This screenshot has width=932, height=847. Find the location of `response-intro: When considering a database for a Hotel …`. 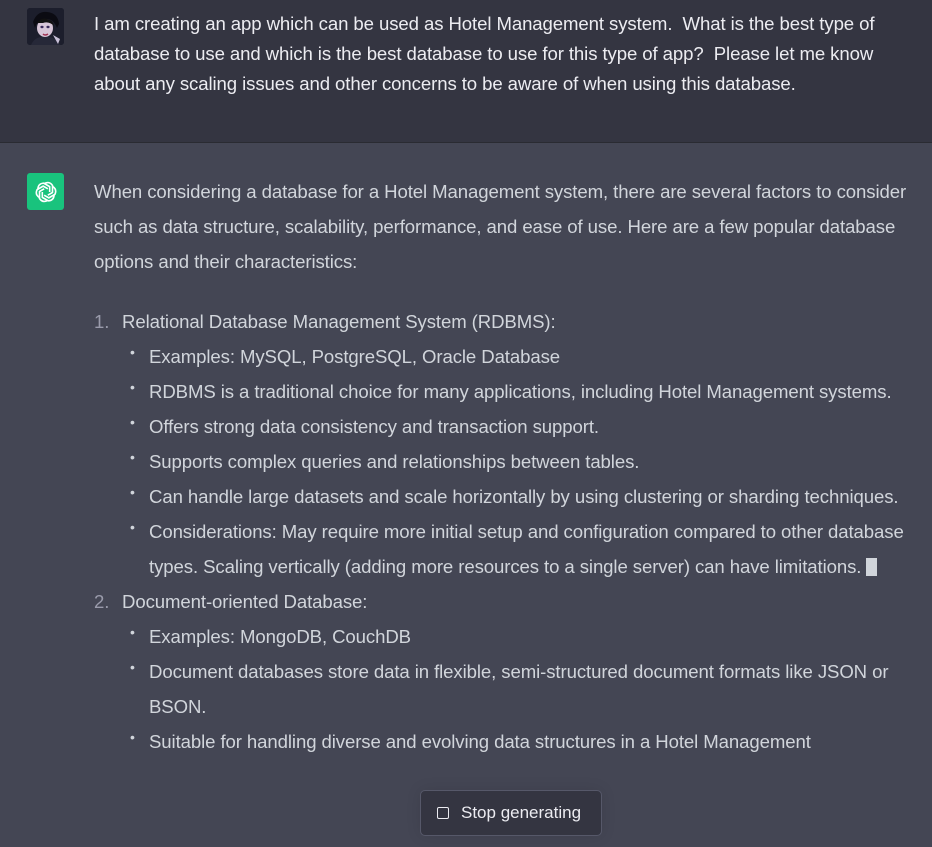

response-intro: When considering a database for a Hotel … is located at coordinates (500, 226).